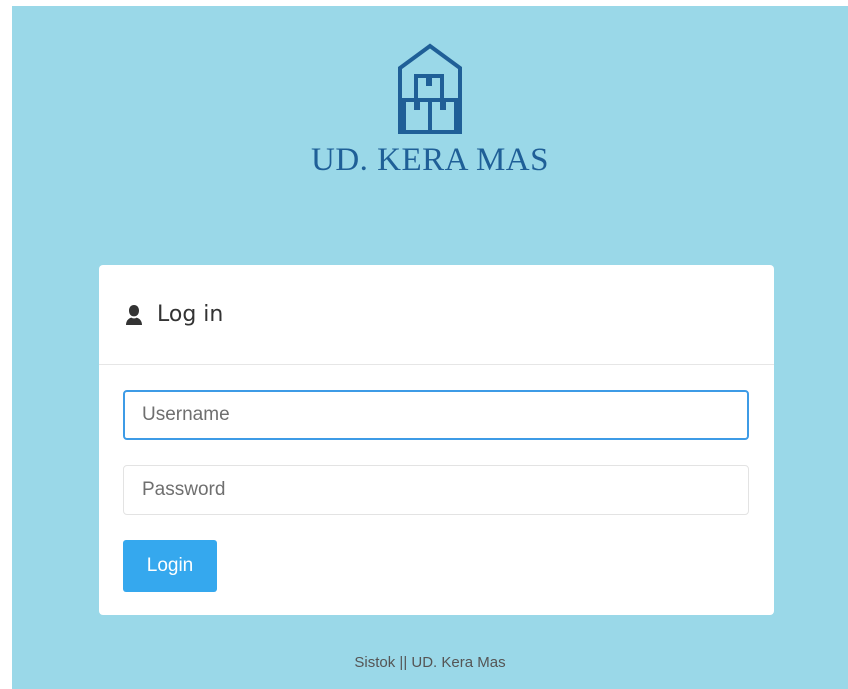 This screenshot has height=689, width=848. What do you see at coordinates (430, 662) in the screenshot?
I see `footer-text: Sistok || UD. Kera Mas` at bounding box center [430, 662].